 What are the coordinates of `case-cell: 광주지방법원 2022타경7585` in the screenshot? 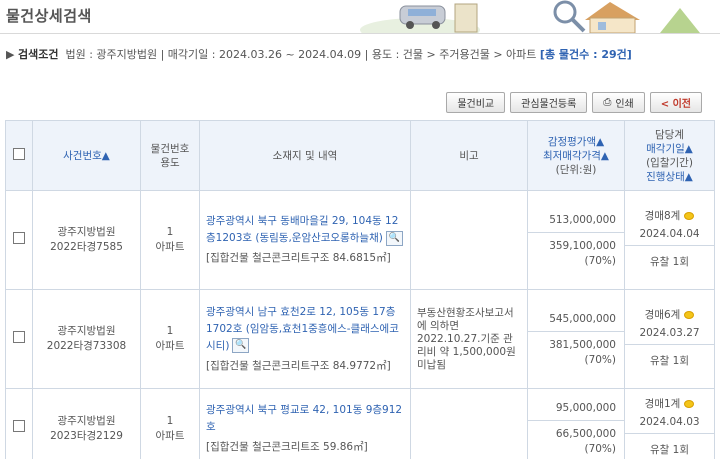 It's located at (86, 240).